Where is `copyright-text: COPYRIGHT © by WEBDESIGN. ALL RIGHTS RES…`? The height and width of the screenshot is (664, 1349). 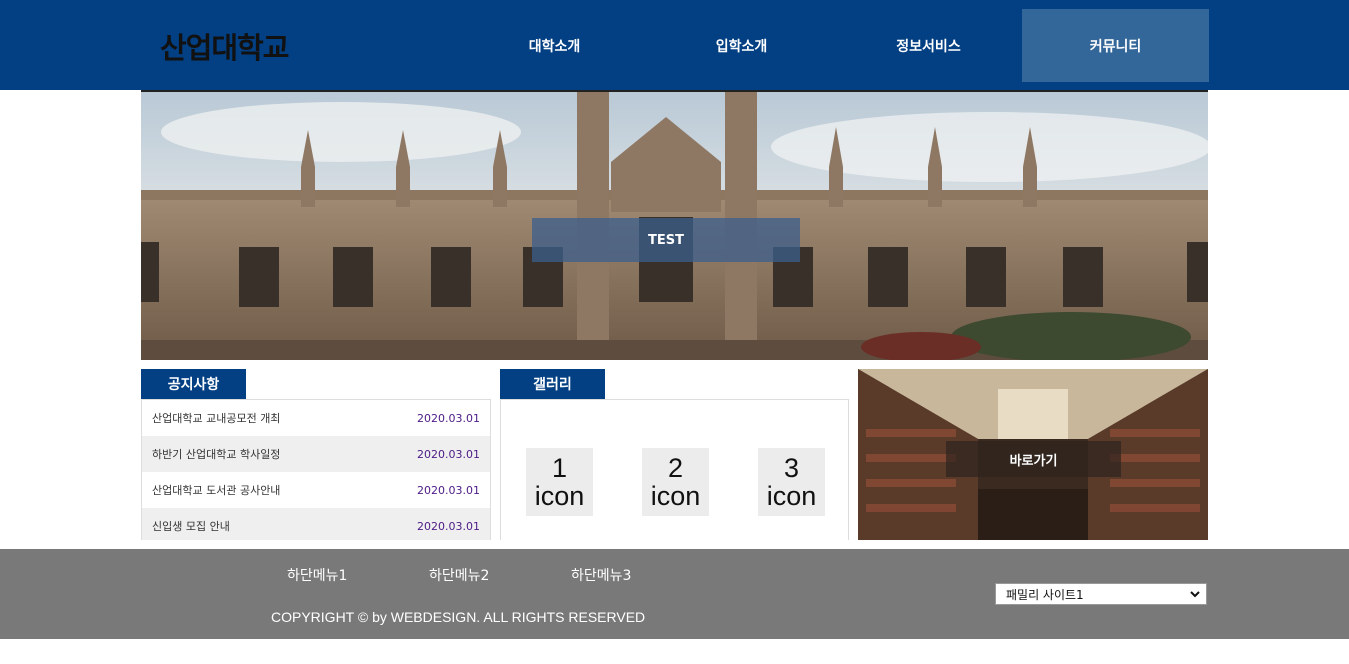
copyright-text: COPYRIGHT © by WEBDESIGN. ALL RIGHTS RES… is located at coordinates (458, 617).